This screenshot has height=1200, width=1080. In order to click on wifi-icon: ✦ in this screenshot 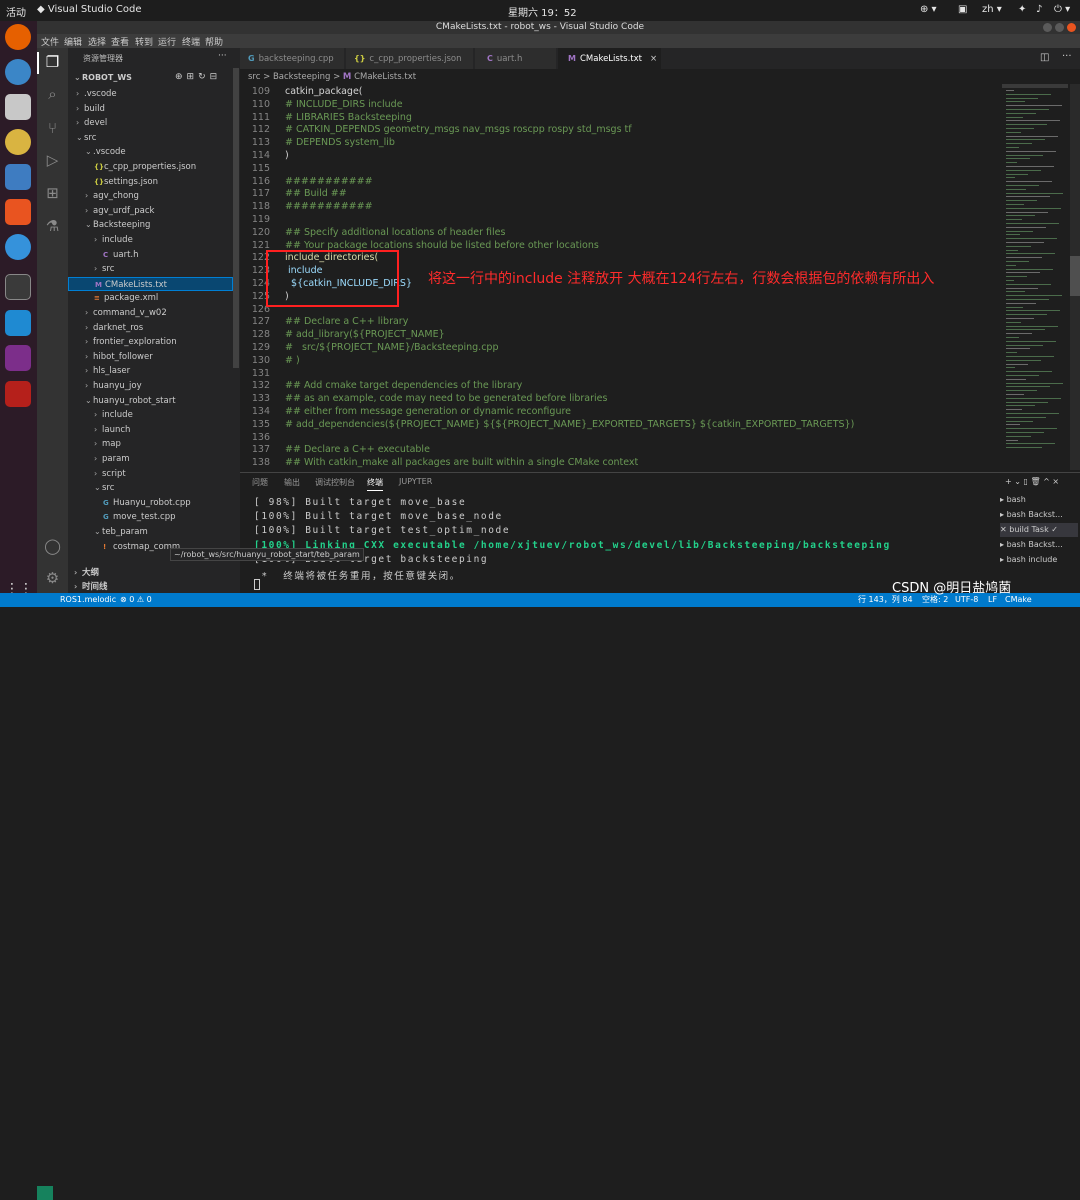, I will do `click(1022, 9)`.